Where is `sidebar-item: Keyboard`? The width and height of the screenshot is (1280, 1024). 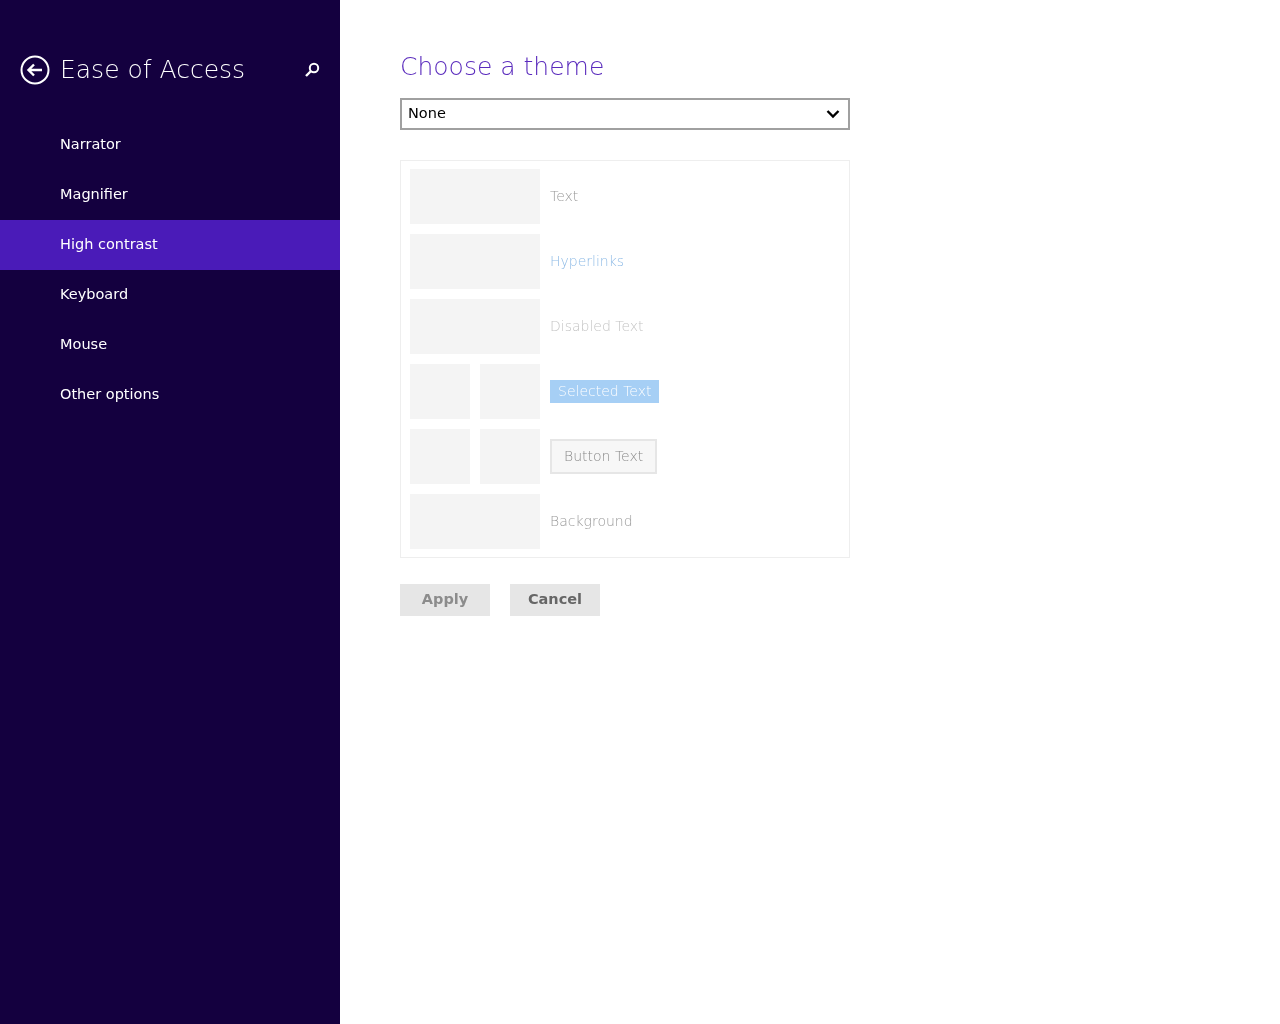
sidebar-item: Keyboard is located at coordinates (170, 295).